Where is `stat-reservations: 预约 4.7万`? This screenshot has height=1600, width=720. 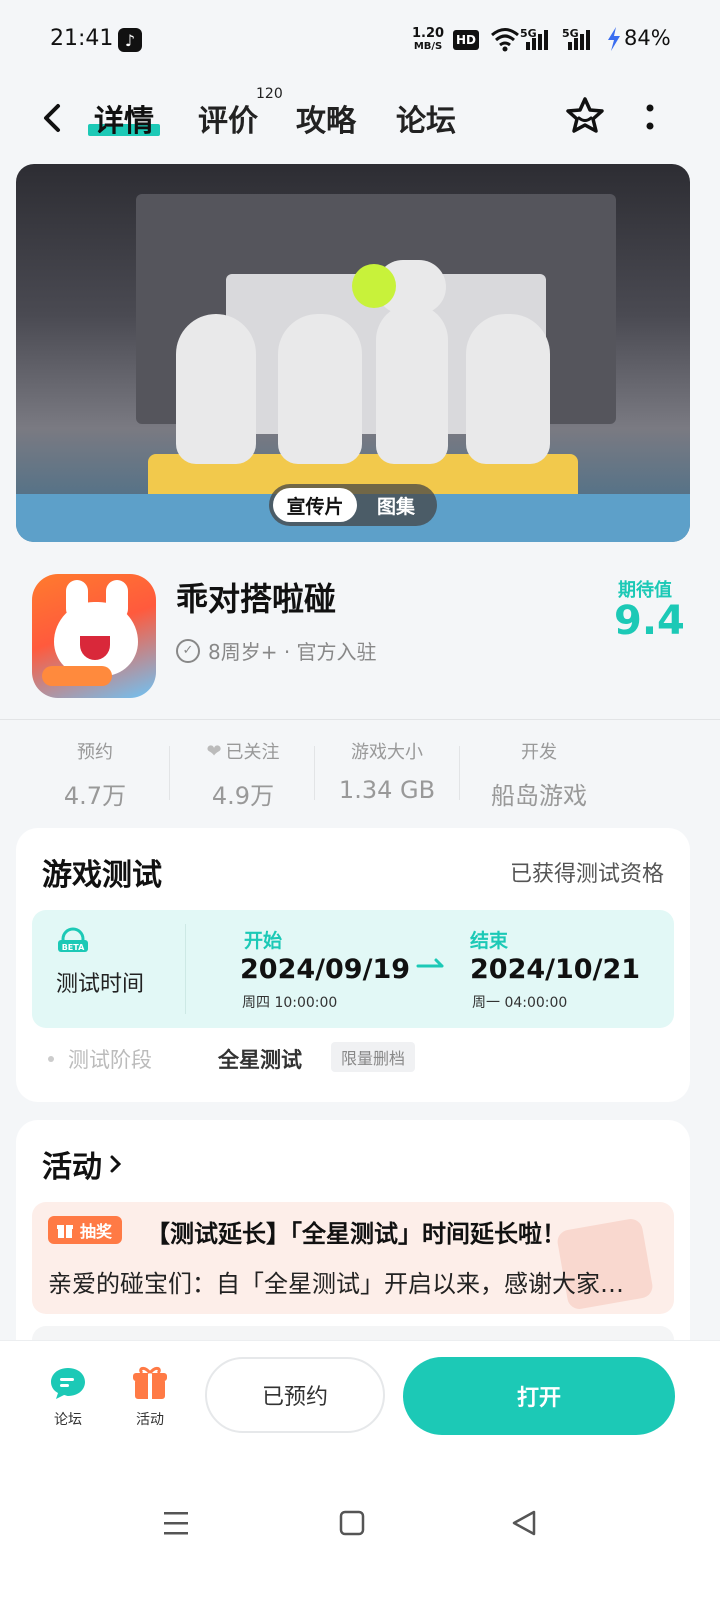
stat-reservations: 预约 4.7万 is located at coordinates (95, 776).